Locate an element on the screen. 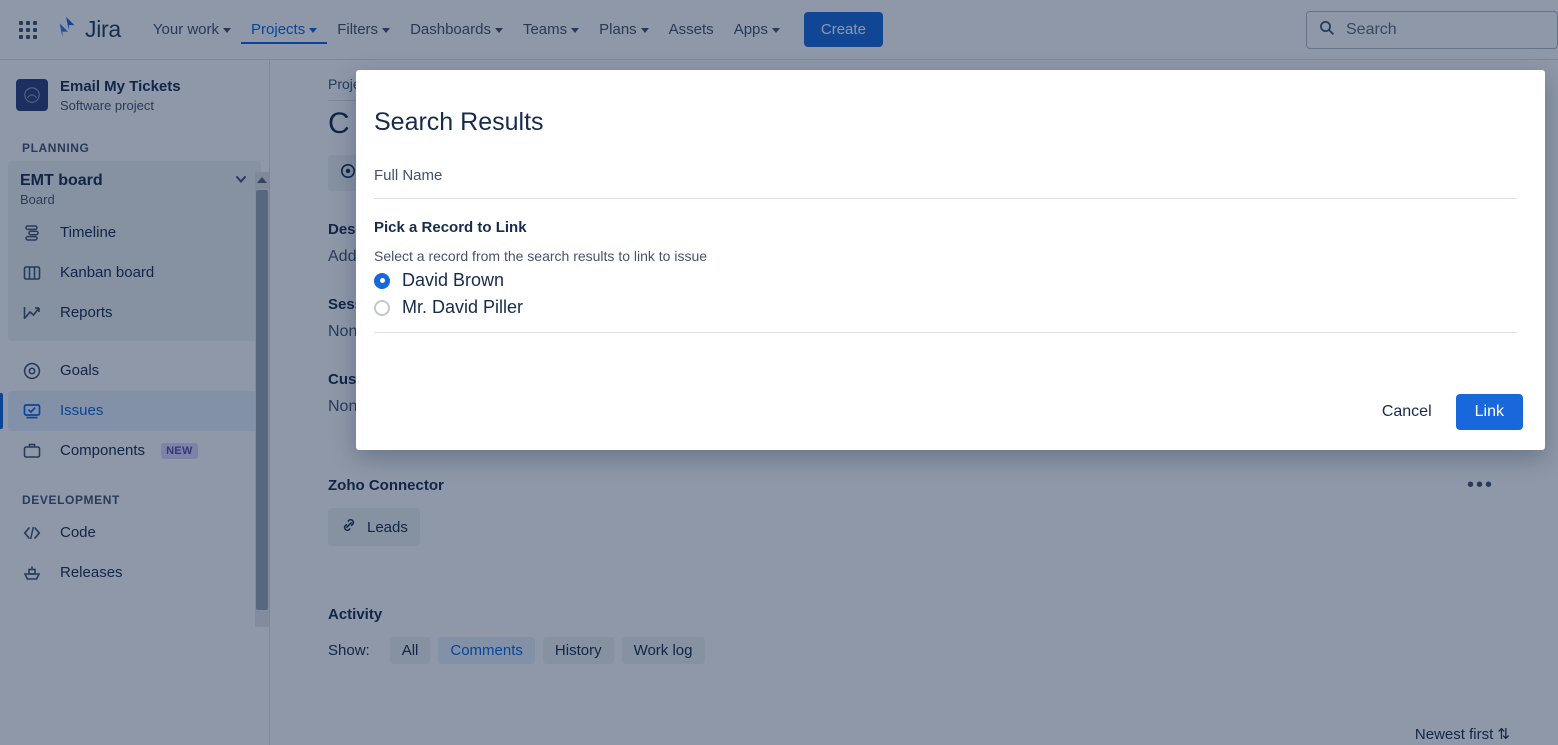 The width and height of the screenshot is (1558, 745). pick-record-label: Pick a Record to Link is located at coordinates (450, 227).